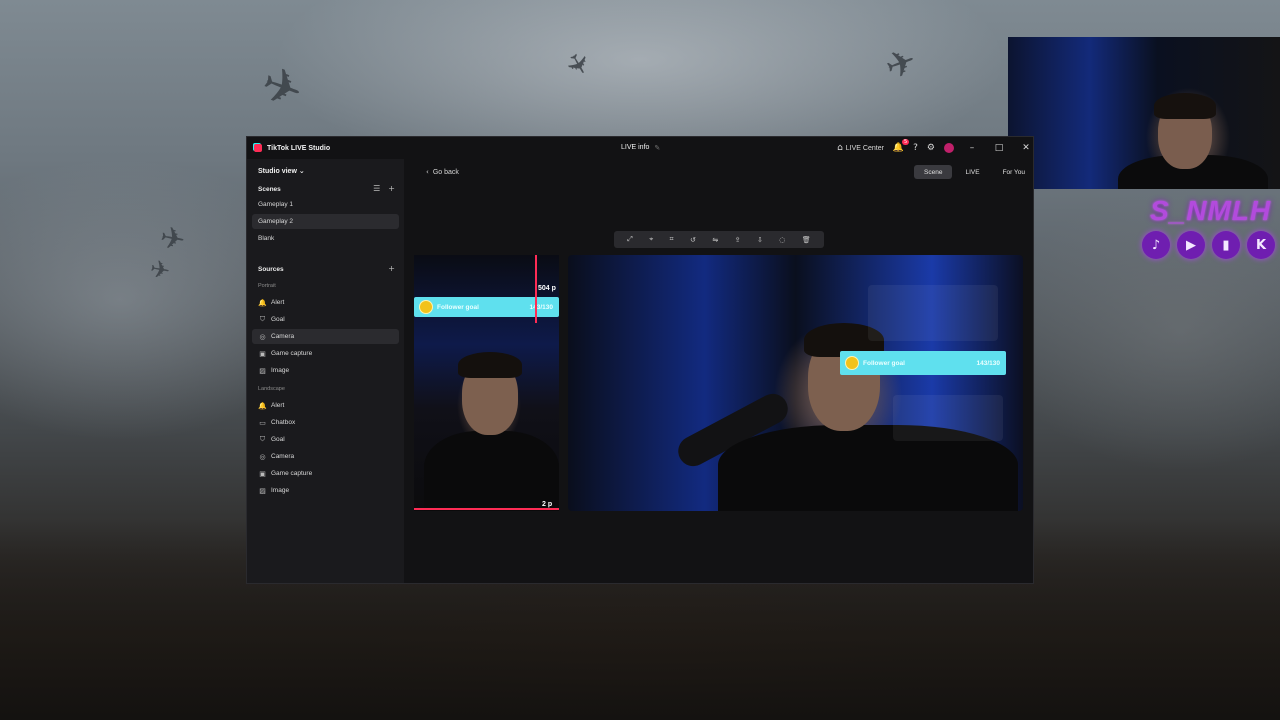 The height and width of the screenshot is (720, 1280). I want to click on live-info-label: LIVE info, so click(635, 148).